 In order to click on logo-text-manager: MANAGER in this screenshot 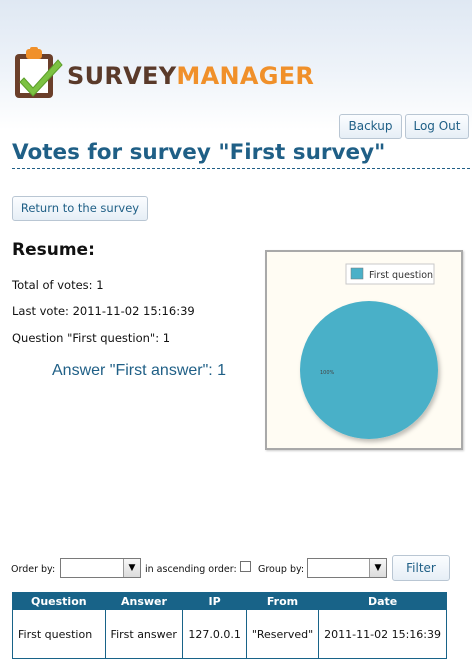, I will do `click(245, 76)`.